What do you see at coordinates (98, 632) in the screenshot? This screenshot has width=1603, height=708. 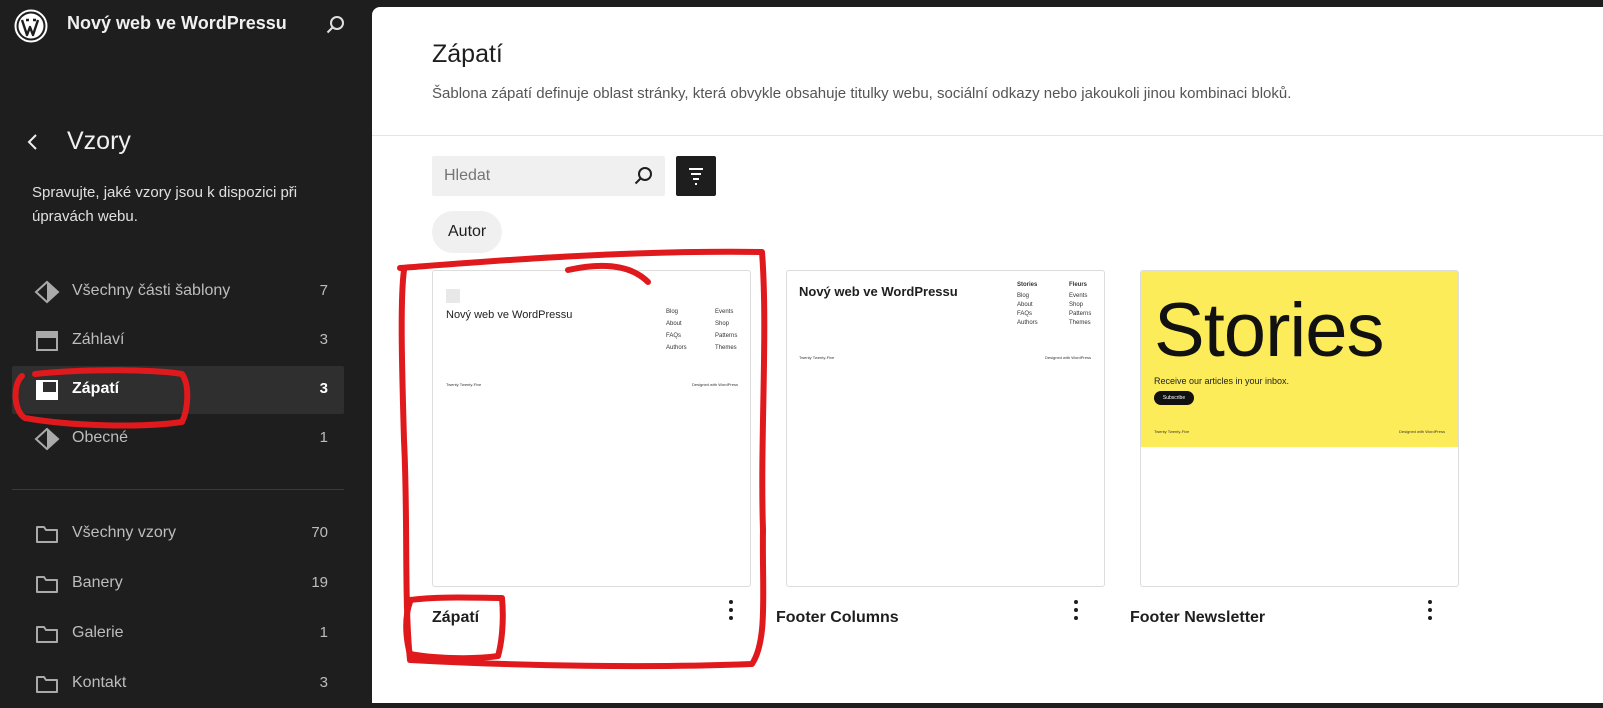 I see `nav-item-label: Galerie` at bounding box center [98, 632].